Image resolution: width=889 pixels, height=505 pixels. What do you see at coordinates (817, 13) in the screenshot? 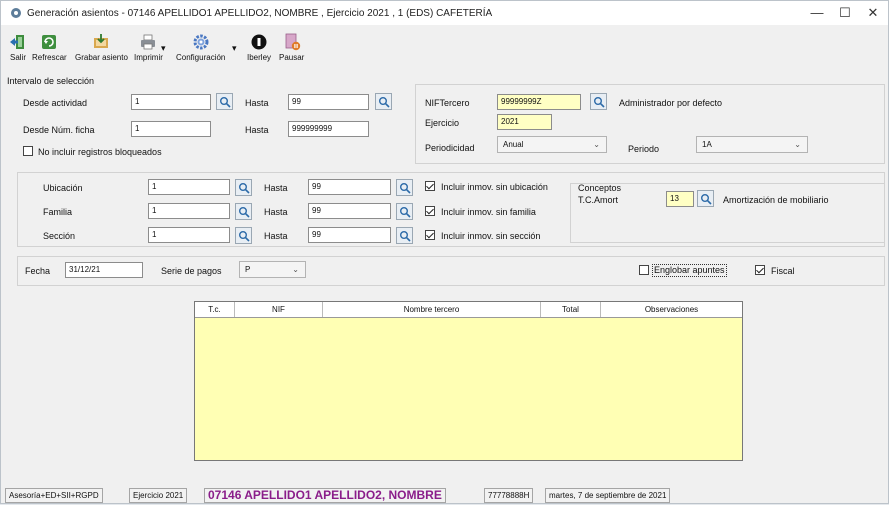
I see `minimize-button: —` at bounding box center [817, 13].